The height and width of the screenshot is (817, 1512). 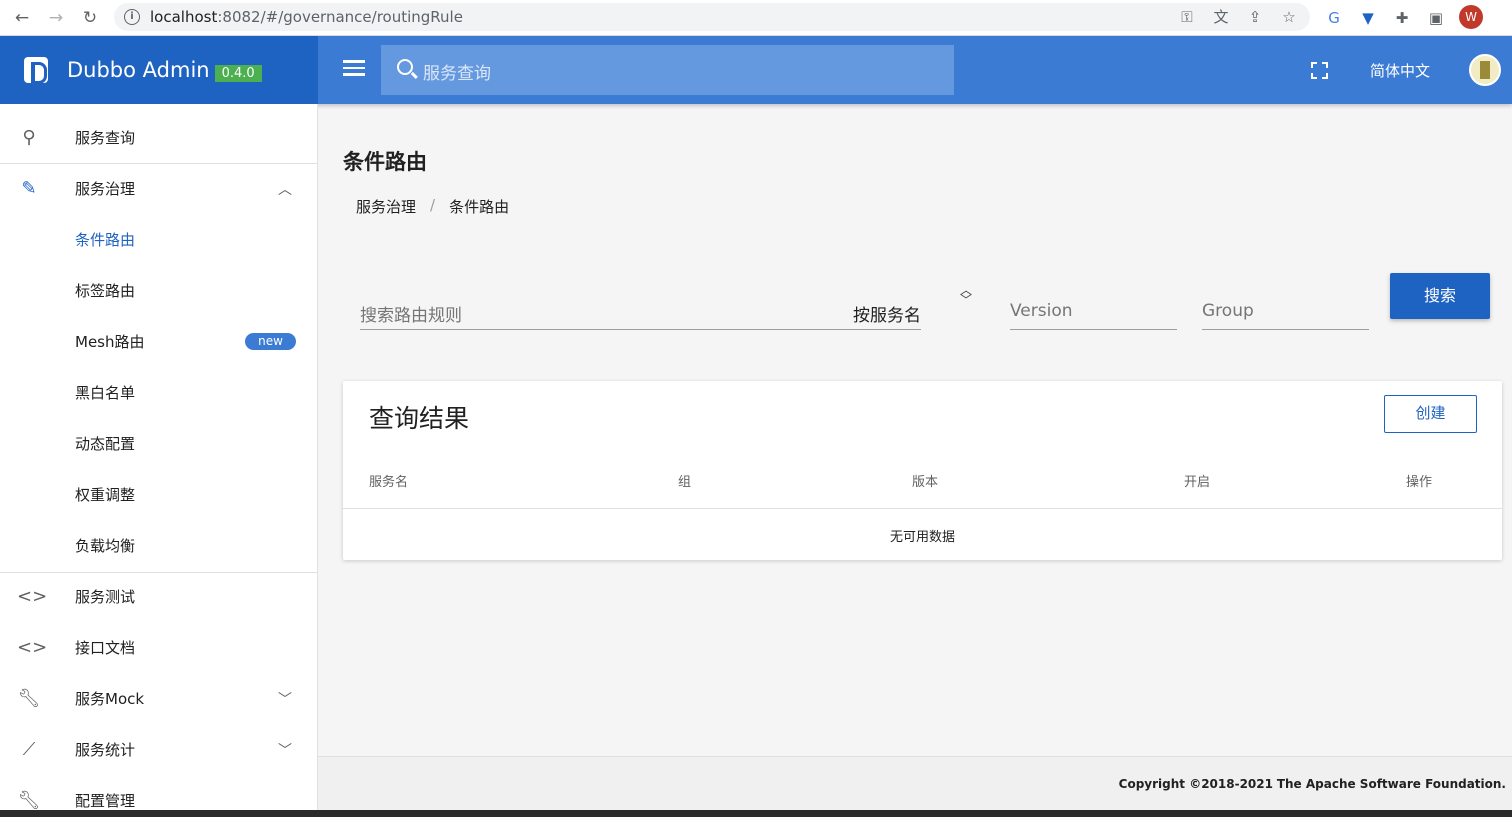 I want to click on sidebar-item-label: 配置管理, so click(x=105, y=801).